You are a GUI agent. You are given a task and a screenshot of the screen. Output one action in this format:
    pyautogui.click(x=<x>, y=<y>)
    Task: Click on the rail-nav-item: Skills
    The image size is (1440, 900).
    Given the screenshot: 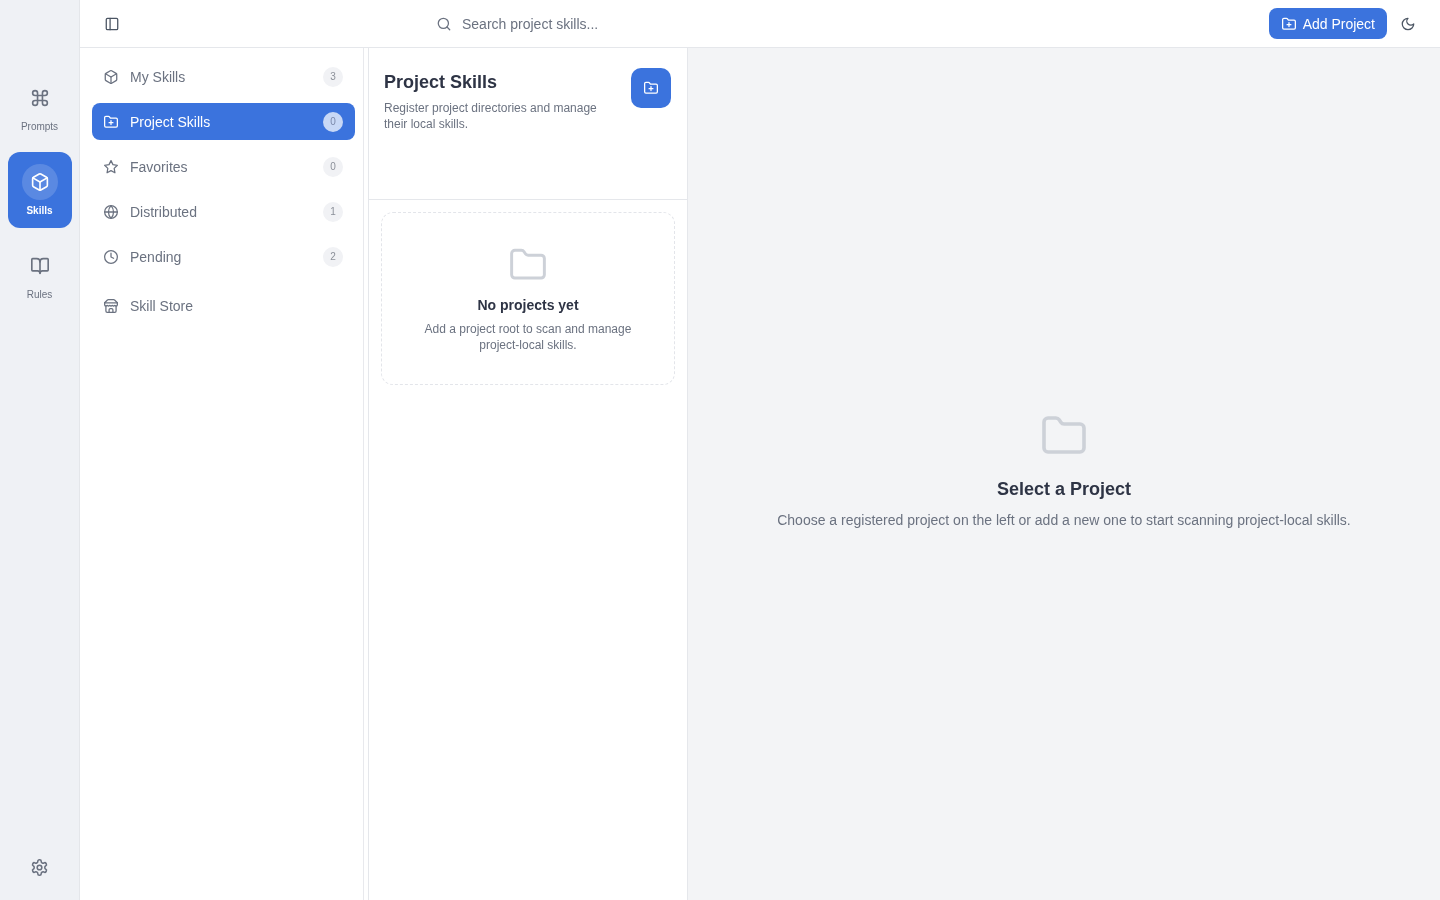 What is the action you would take?
    pyautogui.click(x=39, y=190)
    